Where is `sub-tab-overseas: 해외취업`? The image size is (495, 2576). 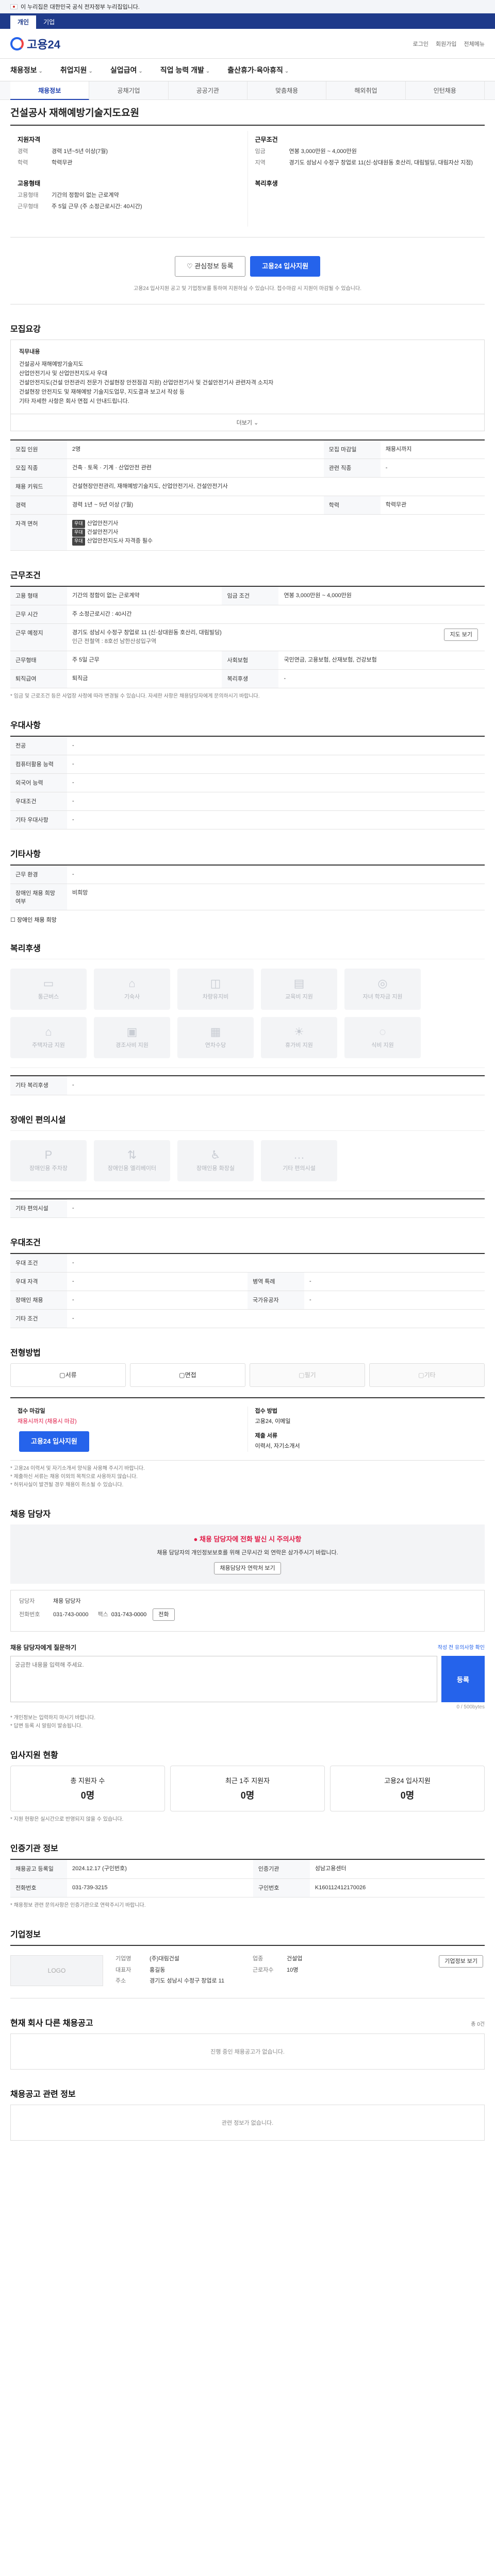 sub-tab-overseas: 해외취업 is located at coordinates (366, 90).